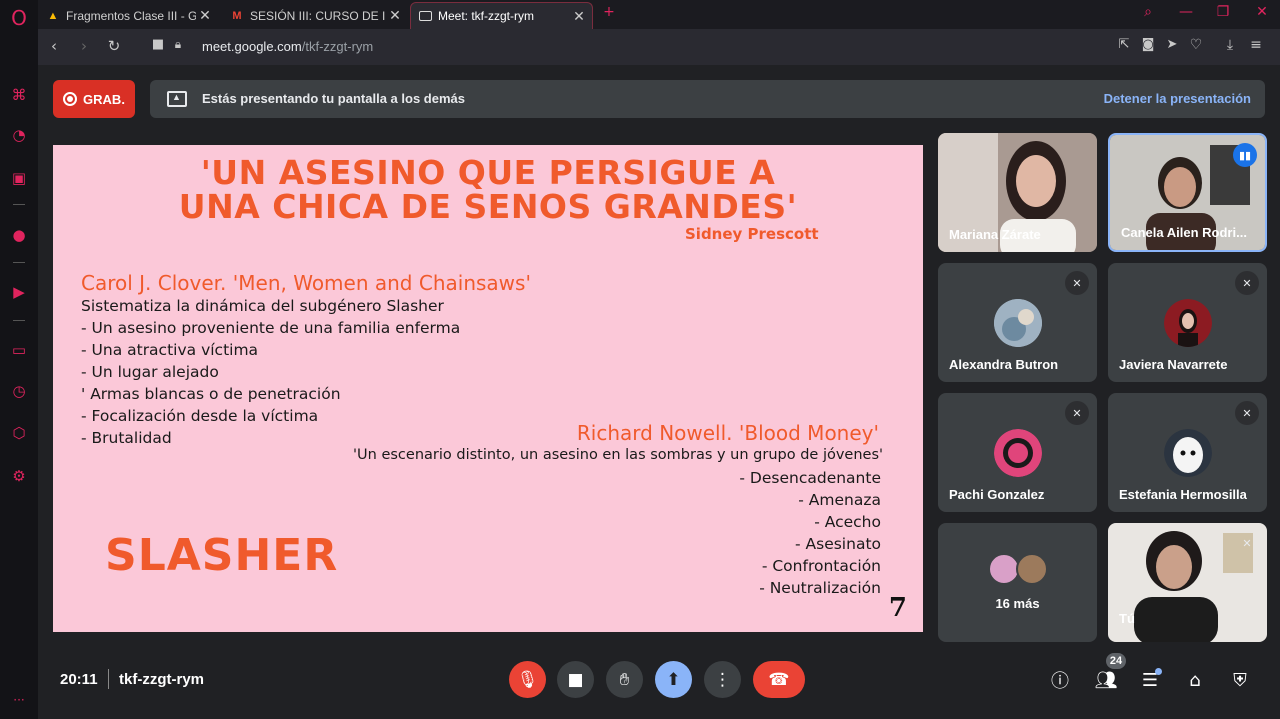  Describe the element at coordinates (1127, 618) in the screenshot. I see `participant-name: Tú` at that location.